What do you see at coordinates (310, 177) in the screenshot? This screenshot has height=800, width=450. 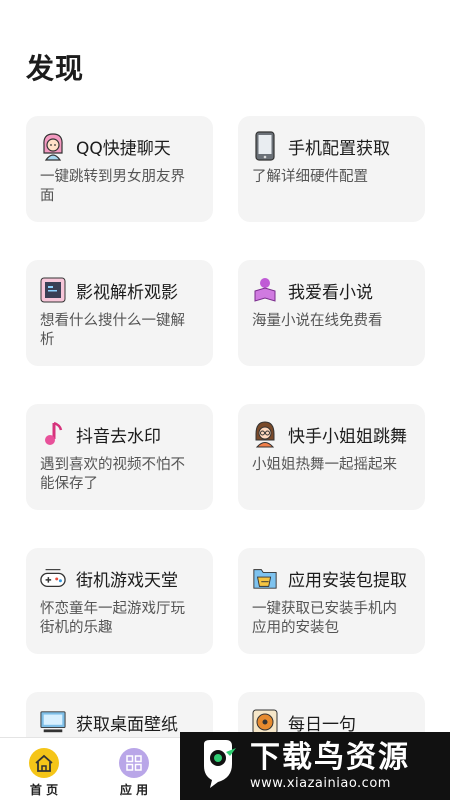 I see `card-desc: 了解详细硬件配置` at bounding box center [310, 177].